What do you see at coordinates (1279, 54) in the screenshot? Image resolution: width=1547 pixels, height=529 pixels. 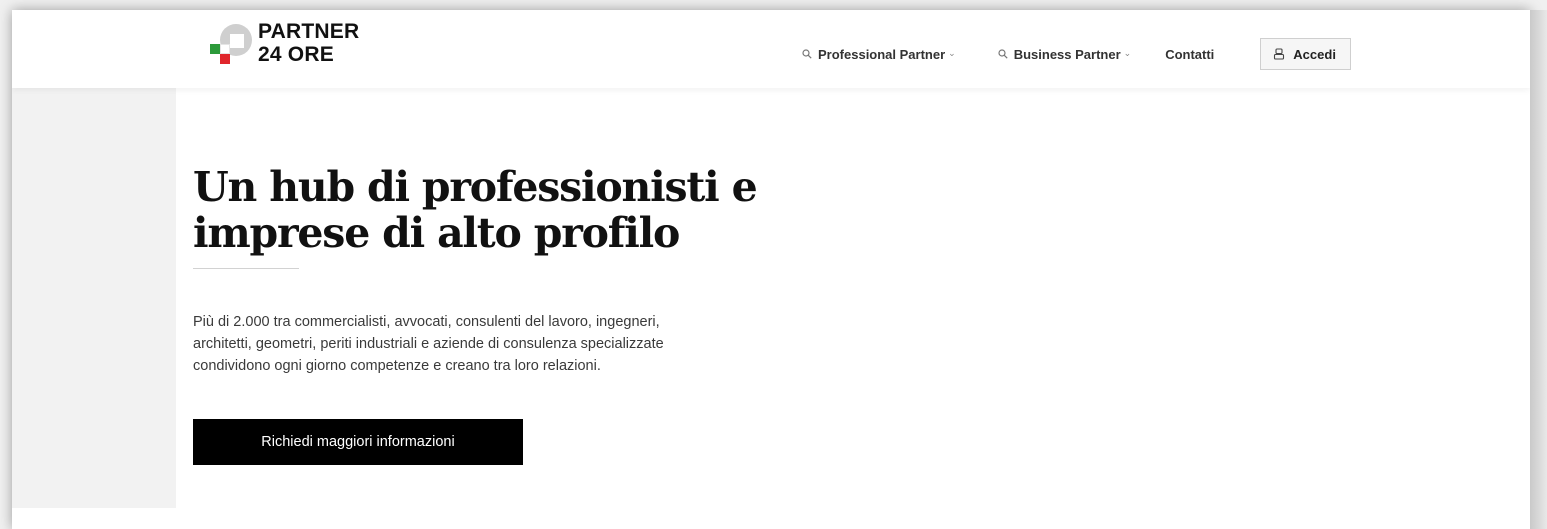 I see `user-icon` at bounding box center [1279, 54].